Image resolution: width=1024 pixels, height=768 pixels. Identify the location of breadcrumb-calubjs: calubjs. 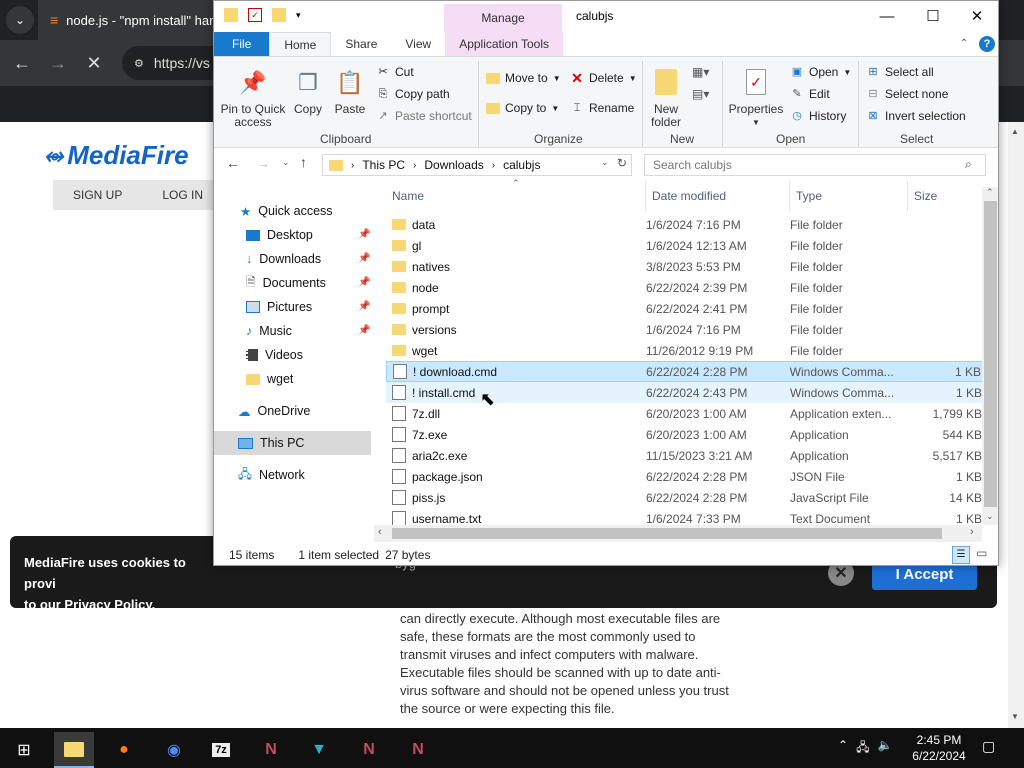
(521, 165).